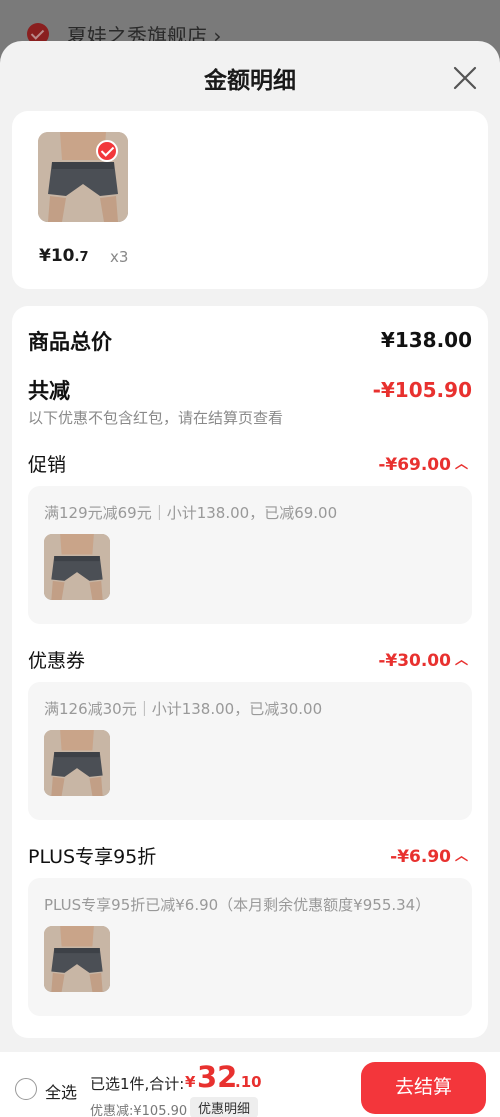 The image size is (500, 1117). I want to click on sheet-title: 金额明细, so click(250, 81).